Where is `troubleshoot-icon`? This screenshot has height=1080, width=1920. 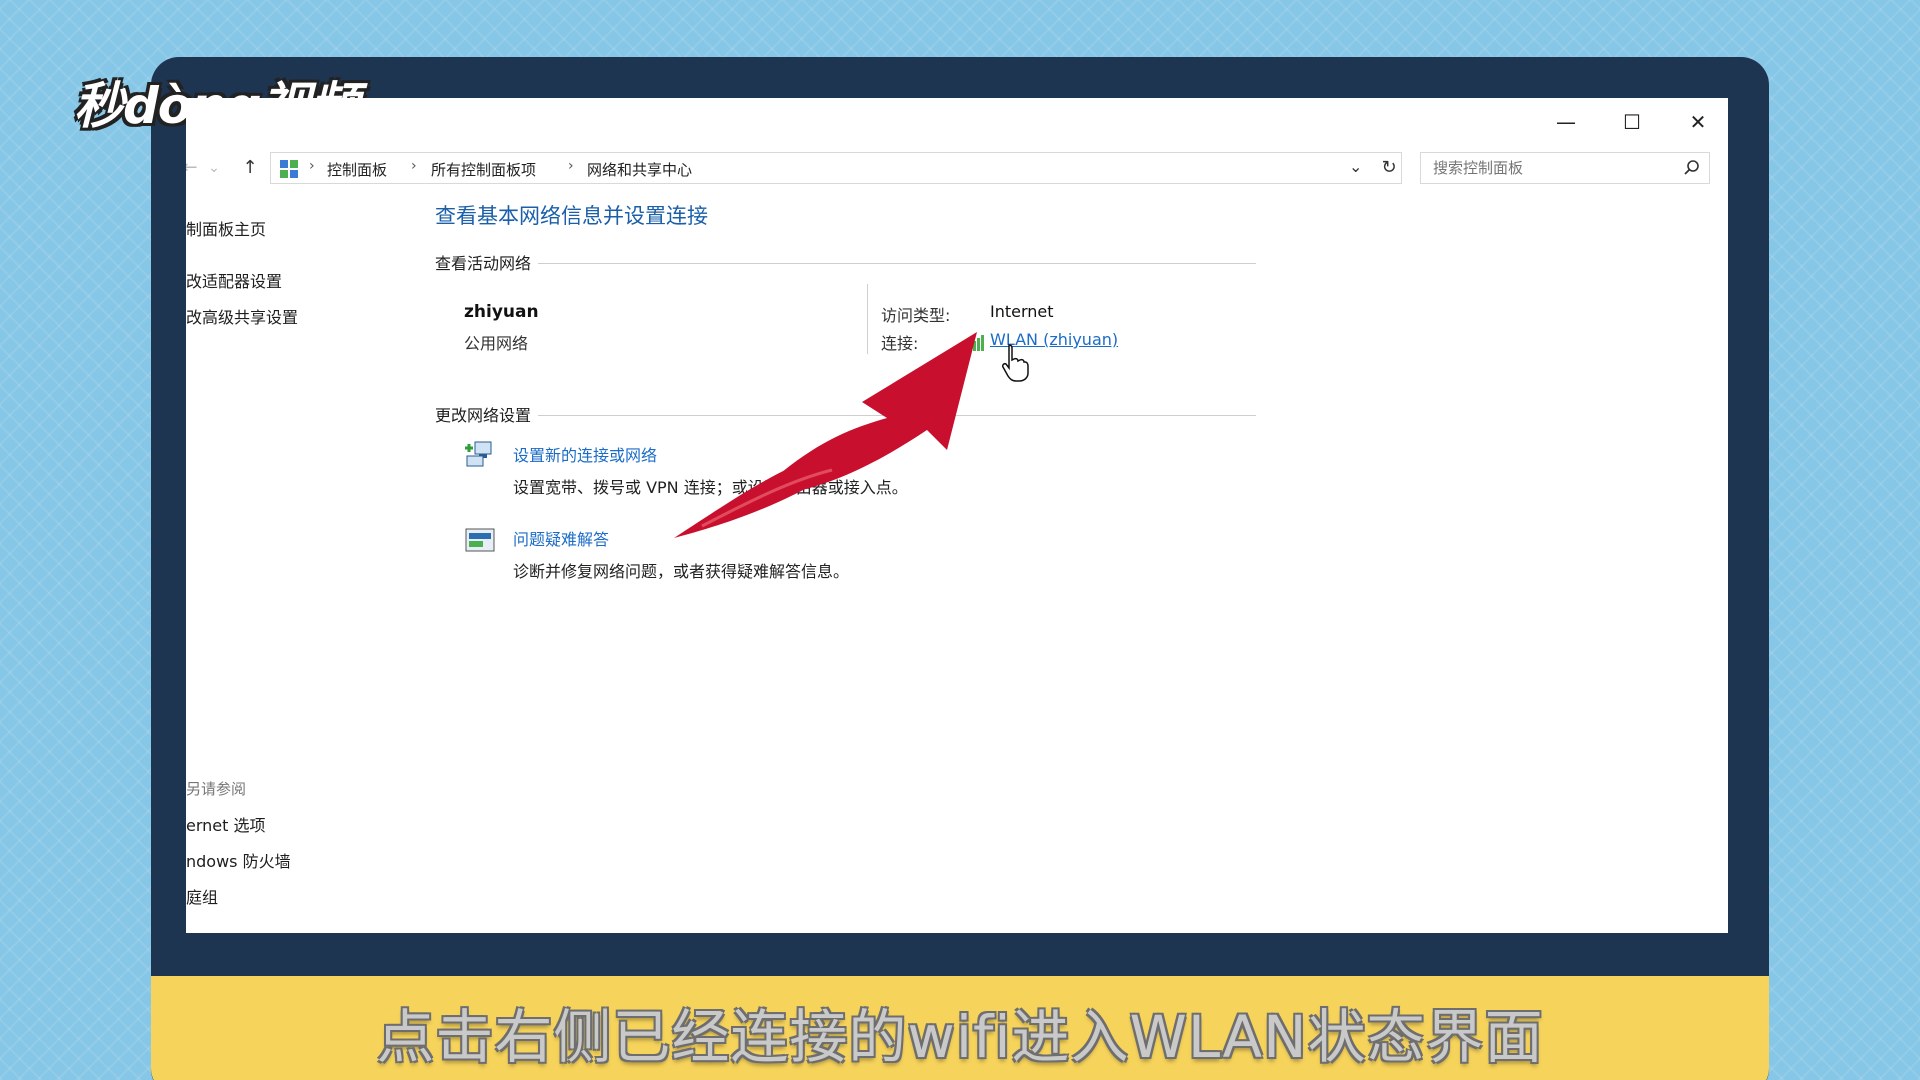
troubleshoot-icon is located at coordinates (480, 540).